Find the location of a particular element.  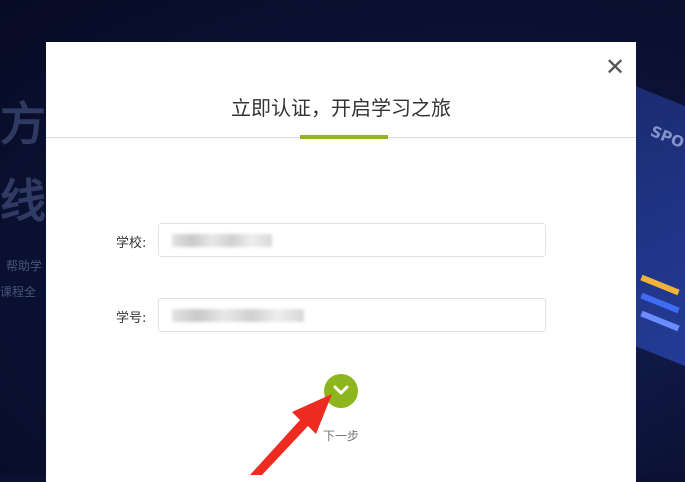

school-row: 学校: is located at coordinates (341, 241).